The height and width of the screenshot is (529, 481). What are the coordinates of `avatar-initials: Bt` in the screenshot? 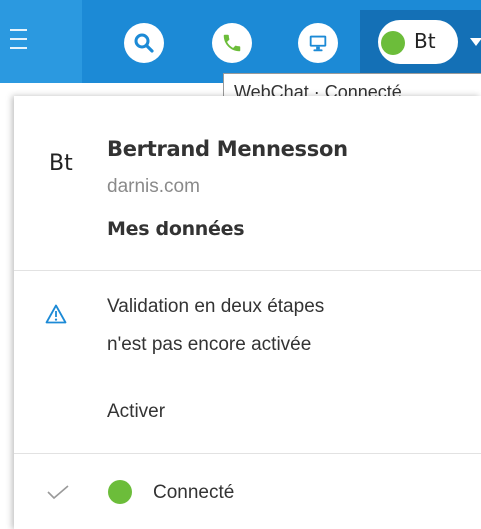 It's located at (425, 41).